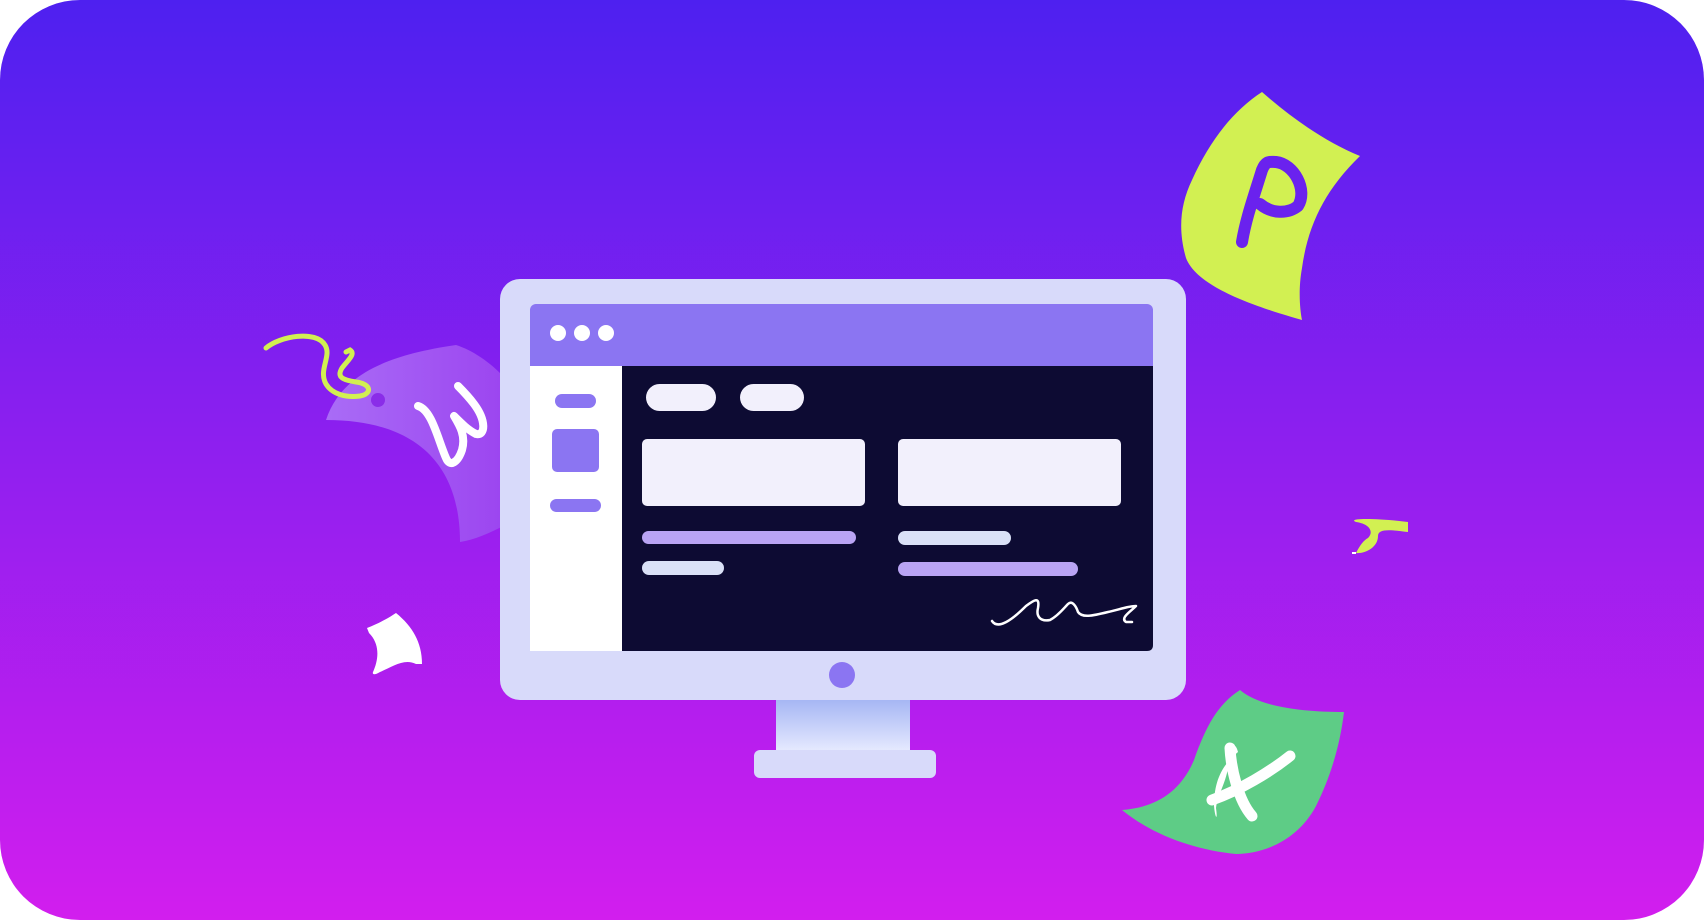  Describe the element at coordinates (582, 333) in the screenshot. I see `window-dot-minimize` at that location.